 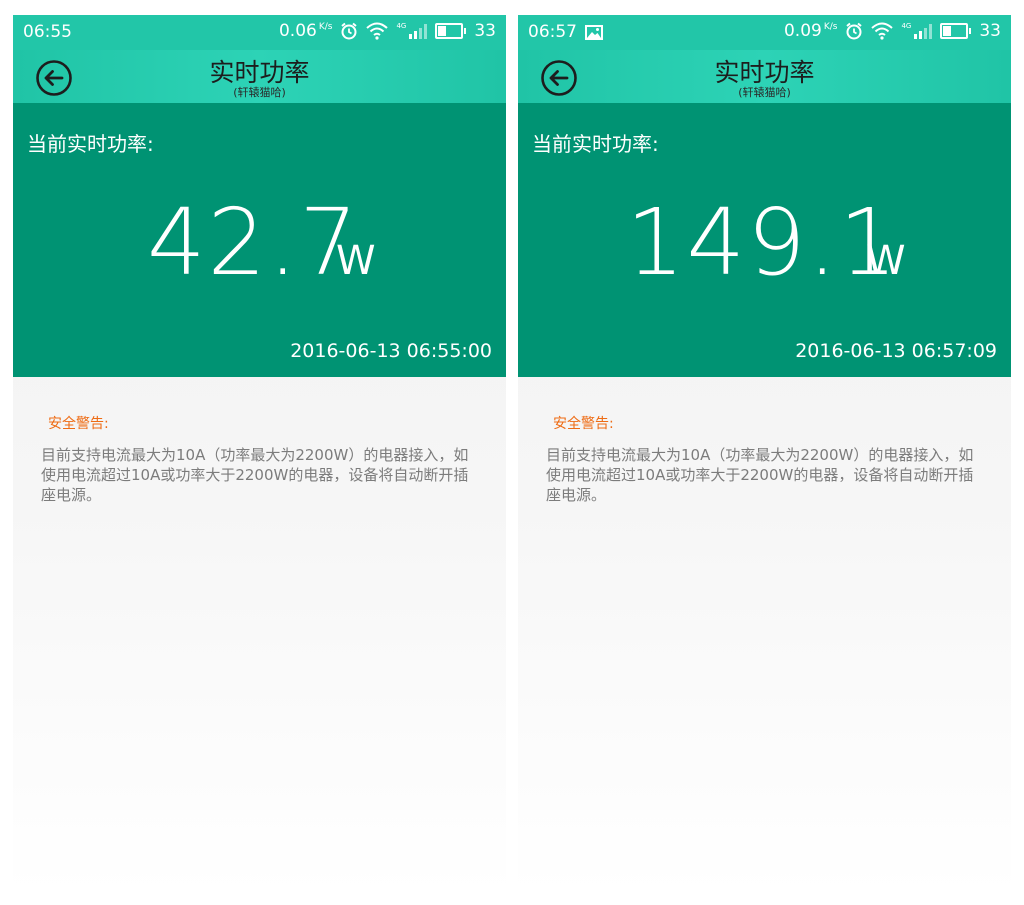 I want to click on network-speed: 0.09 K/s, so click(x=810, y=31).